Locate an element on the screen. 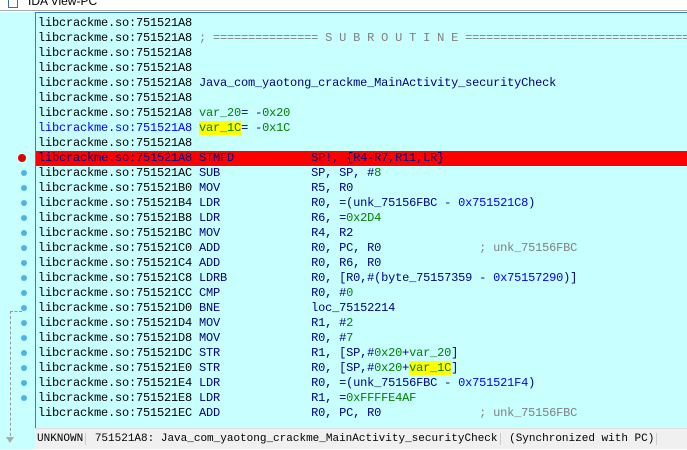  line-address: libcrackme.so:751521B0 is located at coordinates (115, 188).